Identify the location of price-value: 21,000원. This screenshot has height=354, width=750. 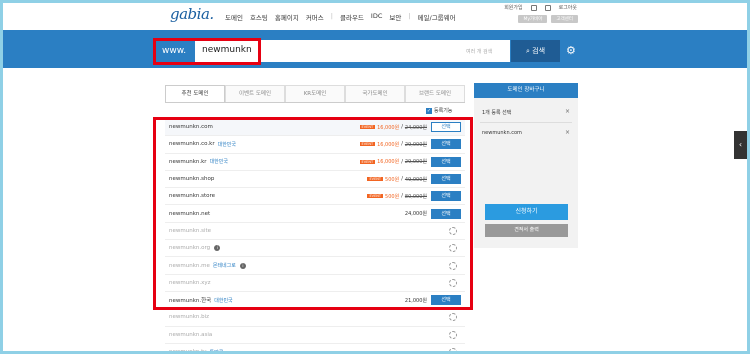
(415, 300).